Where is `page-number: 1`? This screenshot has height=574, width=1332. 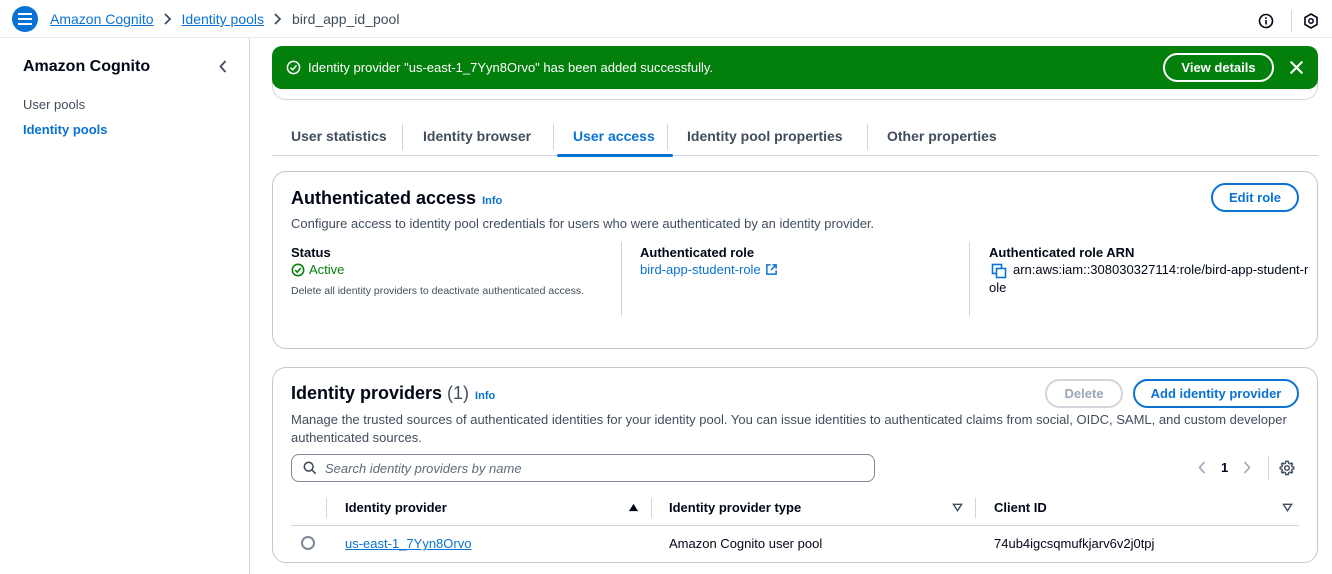
page-number: 1 is located at coordinates (1224, 467).